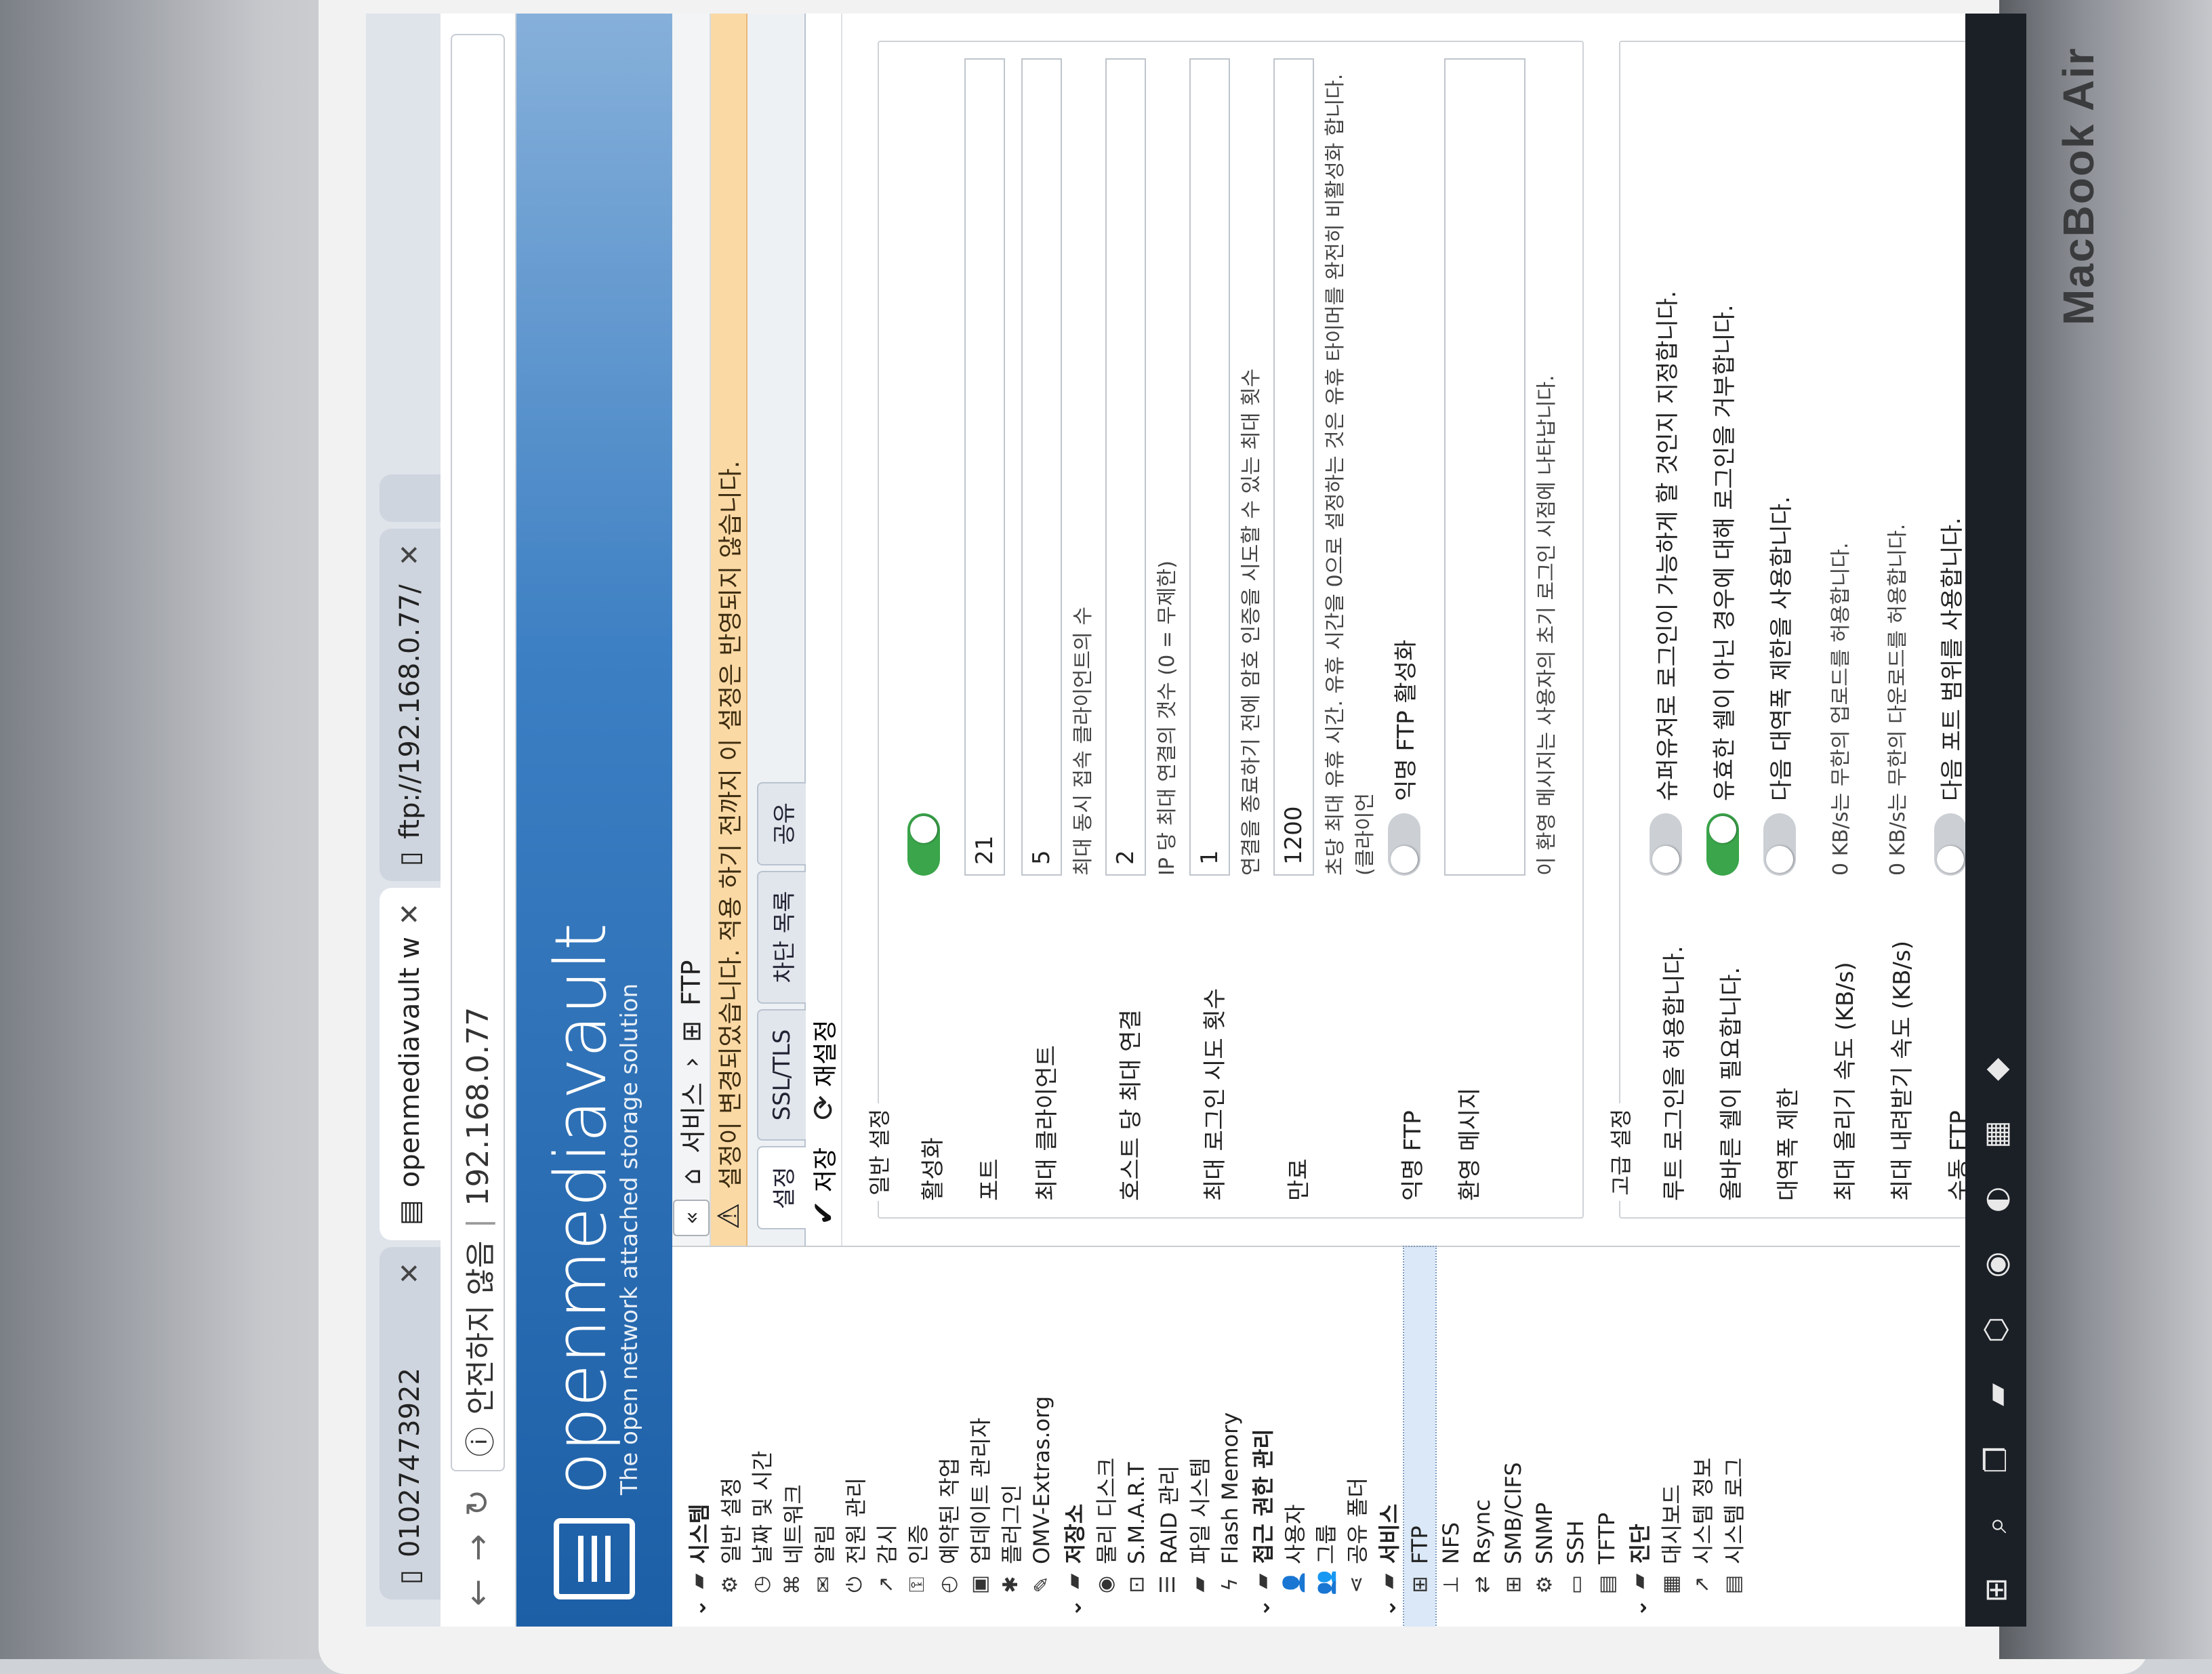  I want to click on chart-icon: ↗, so click(886, 1584).